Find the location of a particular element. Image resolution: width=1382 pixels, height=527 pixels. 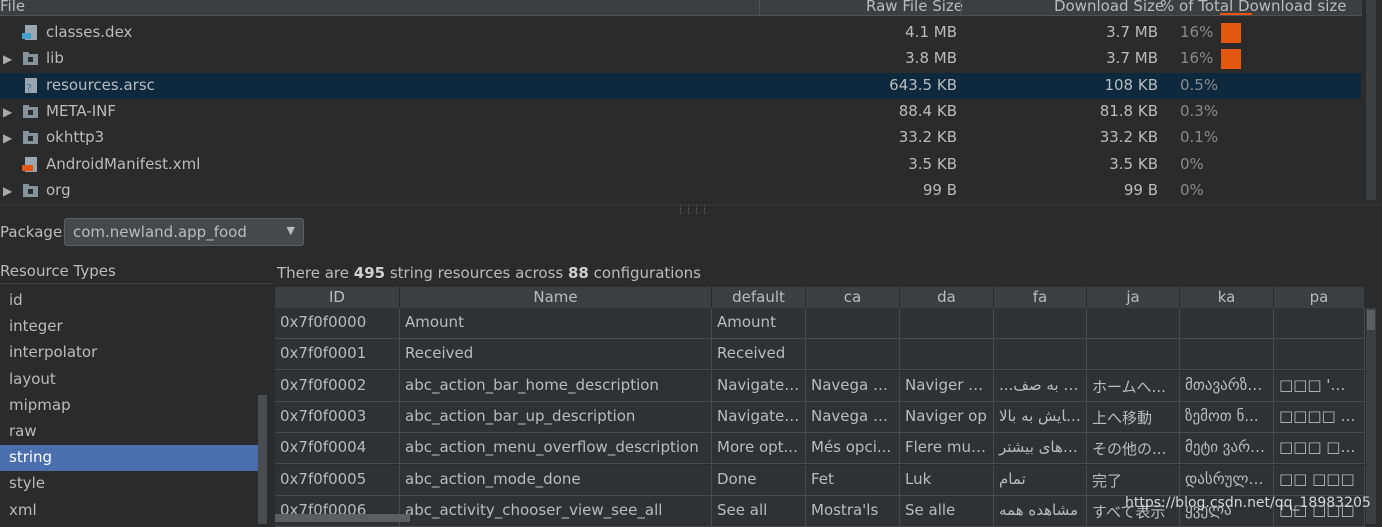

raw-size-column-header: Raw File Size is located at coordinates (914, 7).